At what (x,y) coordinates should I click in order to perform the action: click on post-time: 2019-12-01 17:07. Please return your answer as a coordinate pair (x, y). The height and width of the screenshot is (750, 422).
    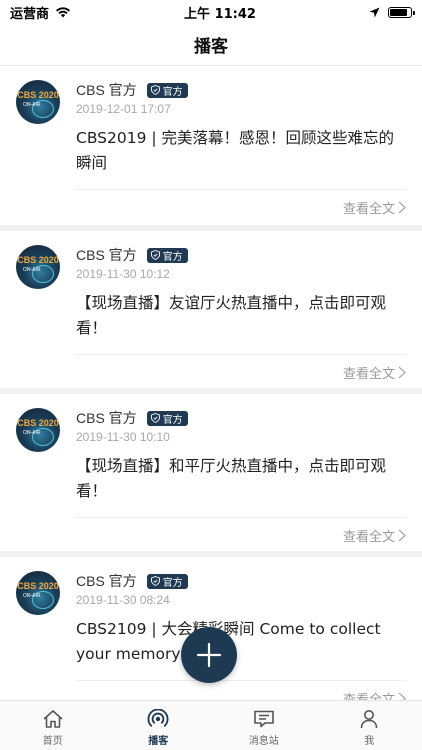
    Looking at the image, I should click on (123, 109).